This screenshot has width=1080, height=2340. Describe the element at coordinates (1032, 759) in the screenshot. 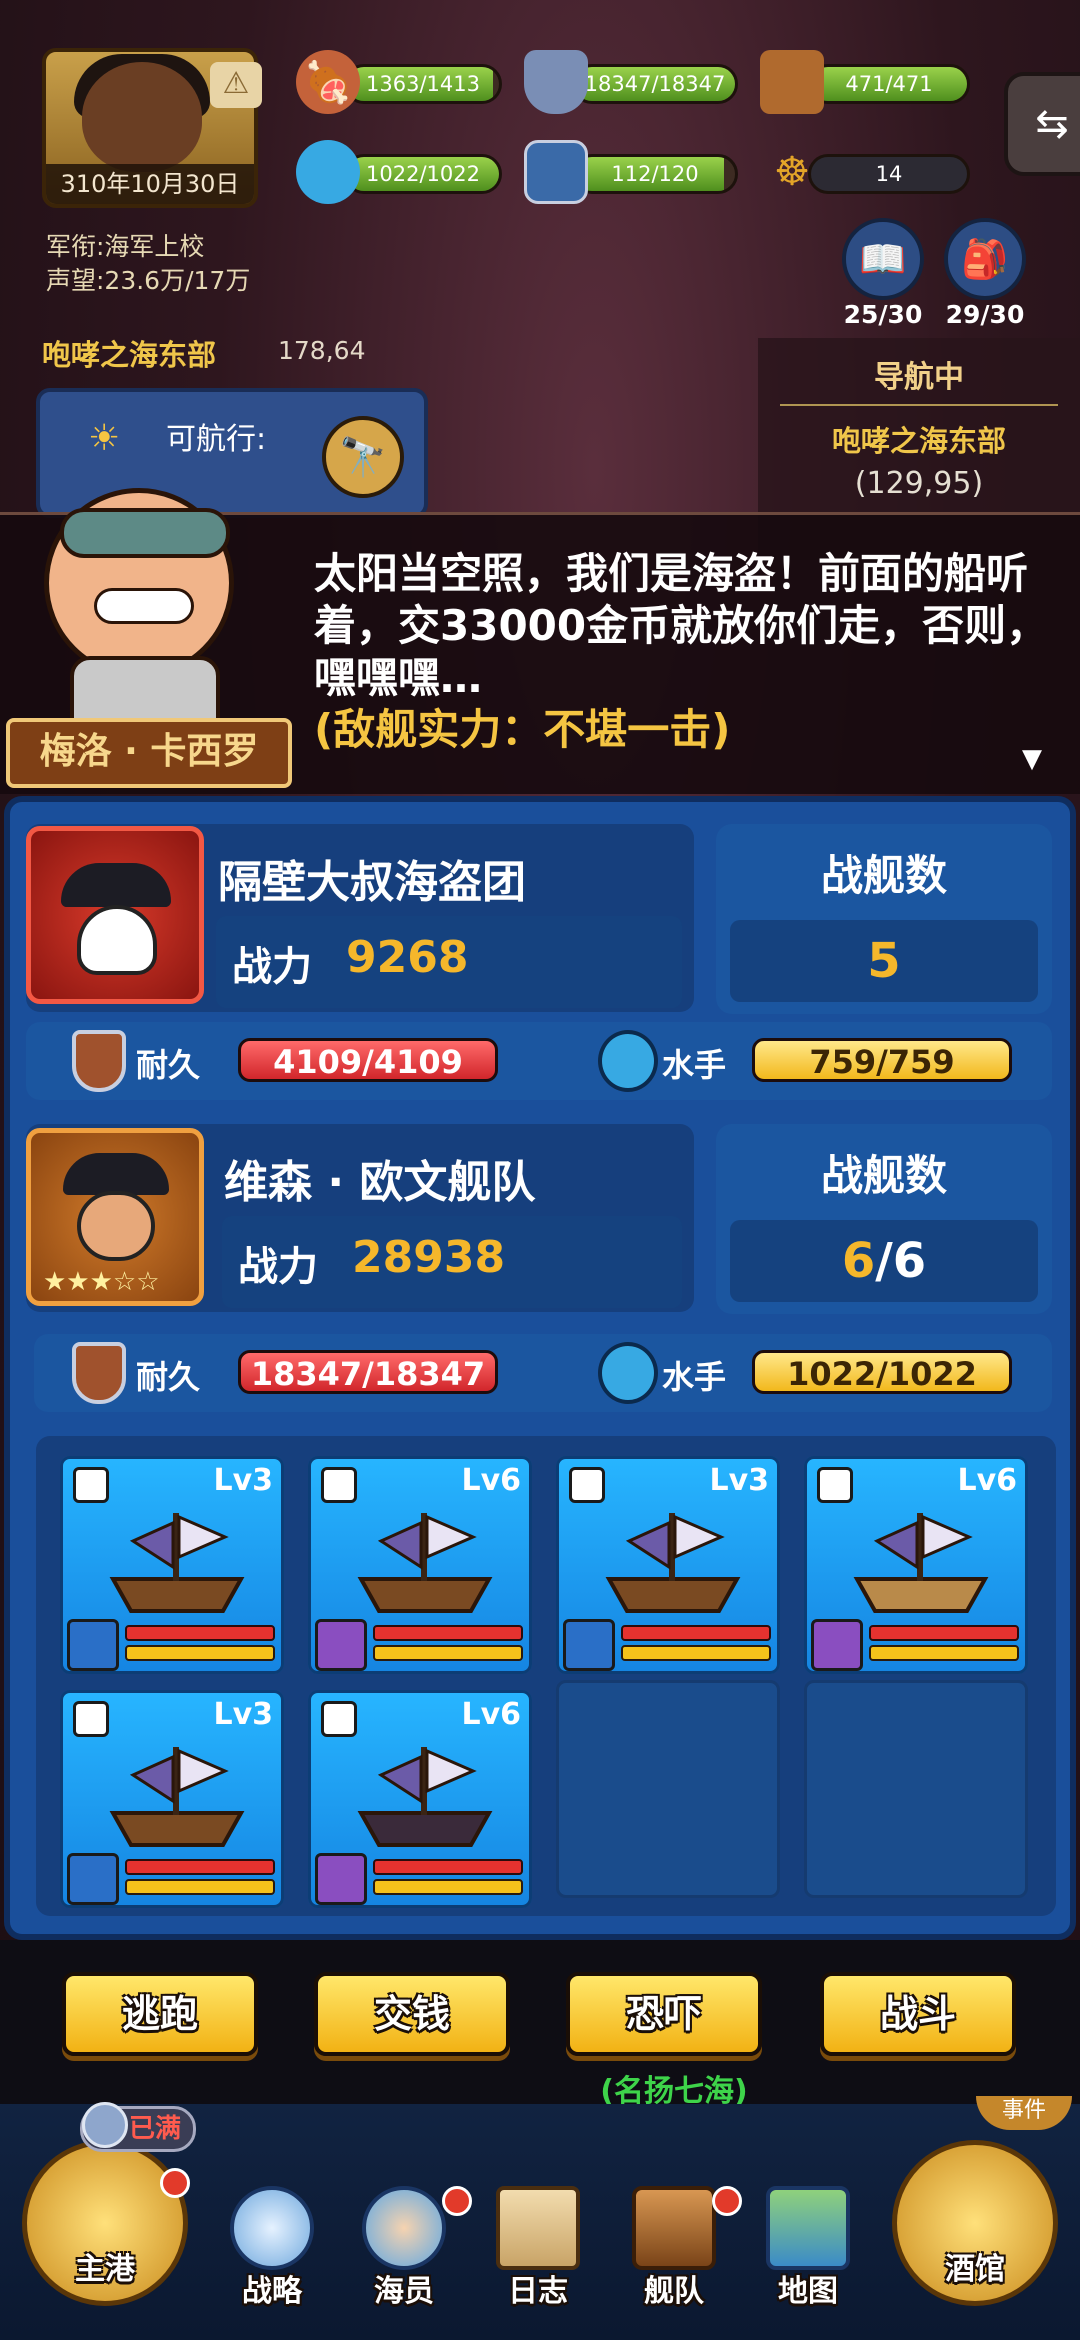

I see `continue-arrow-icon: ▼` at that location.